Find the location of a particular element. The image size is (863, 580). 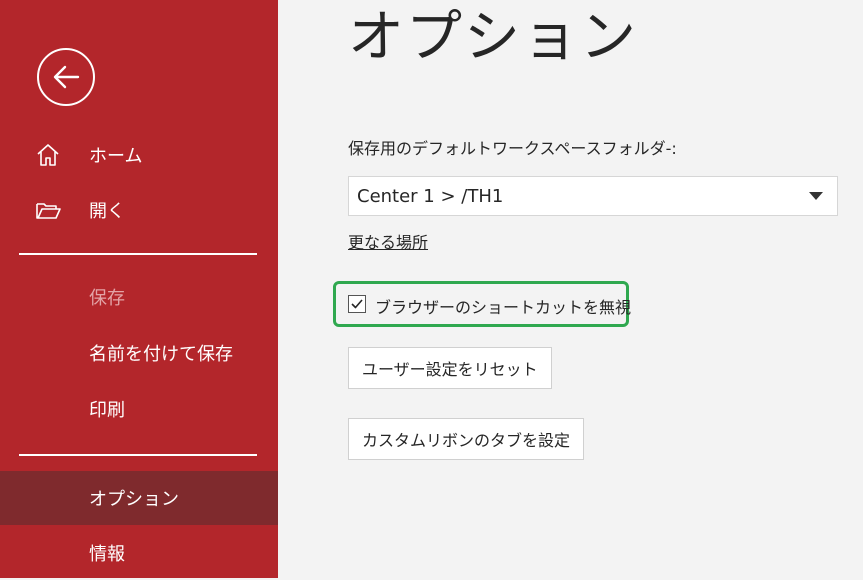

nav-item-label: 情報 is located at coordinates (107, 553).